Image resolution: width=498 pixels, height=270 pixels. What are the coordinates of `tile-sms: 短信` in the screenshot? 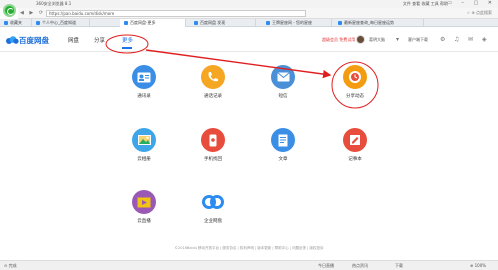 It's located at (283, 82).